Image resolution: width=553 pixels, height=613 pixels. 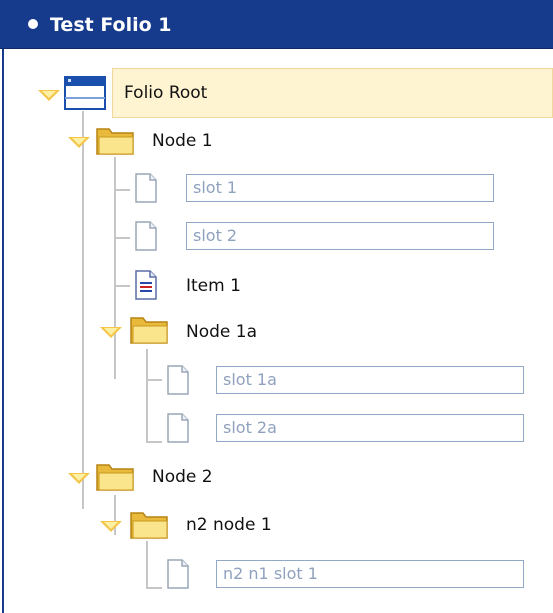 What do you see at coordinates (154, 588) in the screenshot?
I see `tree-branch-n2slot` at bounding box center [154, 588].